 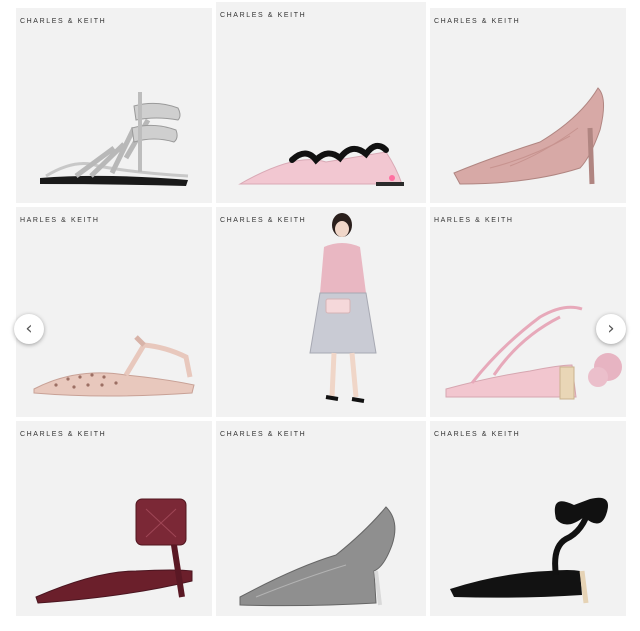 What do you see at coordinates (321, 164) in the screenshot?
I see `pink-ruffle-slide-image` at bounding box center [321, 164].